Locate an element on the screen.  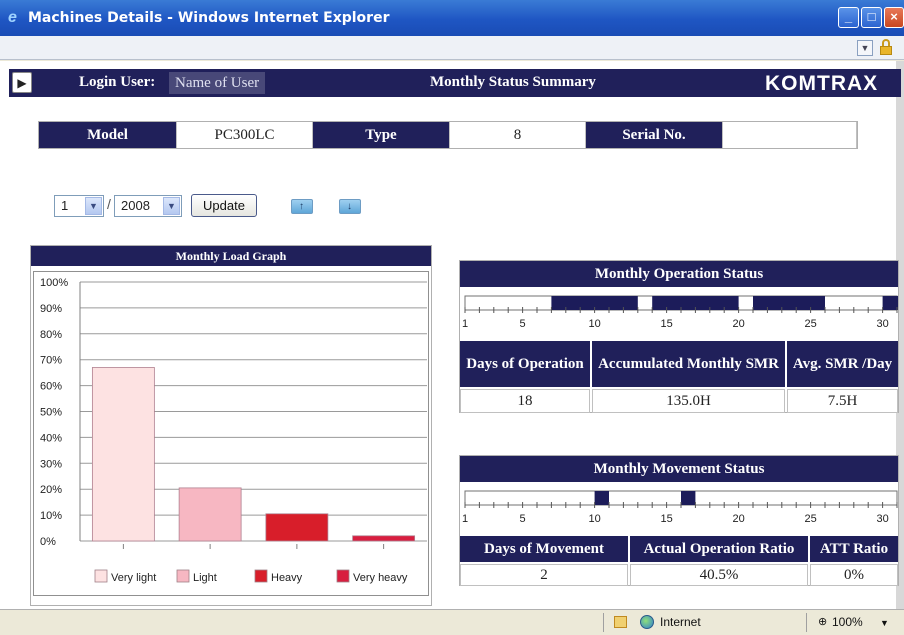
minimize-button: _ is located at coordinates (848, 17).